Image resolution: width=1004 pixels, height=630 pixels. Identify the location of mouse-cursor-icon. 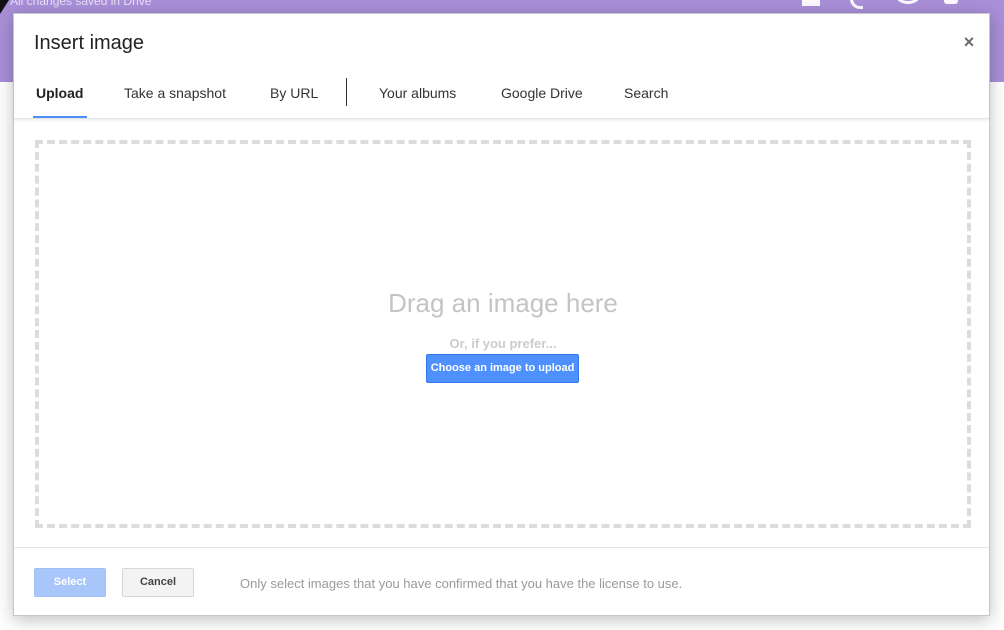
(4, 7).